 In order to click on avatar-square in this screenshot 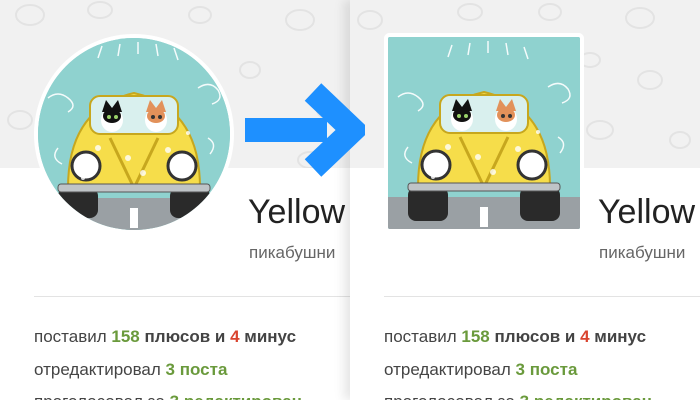, I will do `click(484, 133)`.